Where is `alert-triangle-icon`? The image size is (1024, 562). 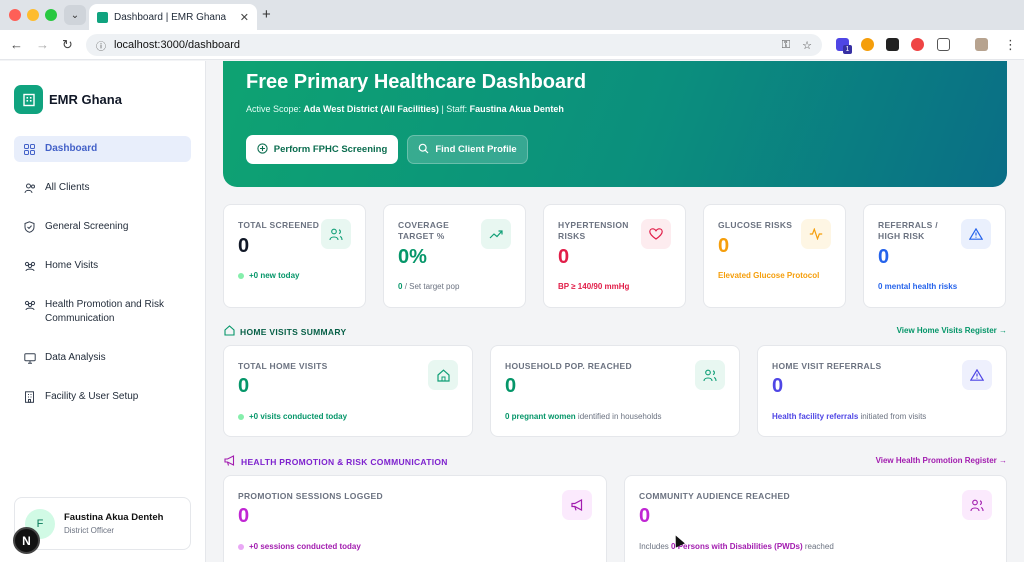 alert-triangle-icon is located at coordinates (976, 234).